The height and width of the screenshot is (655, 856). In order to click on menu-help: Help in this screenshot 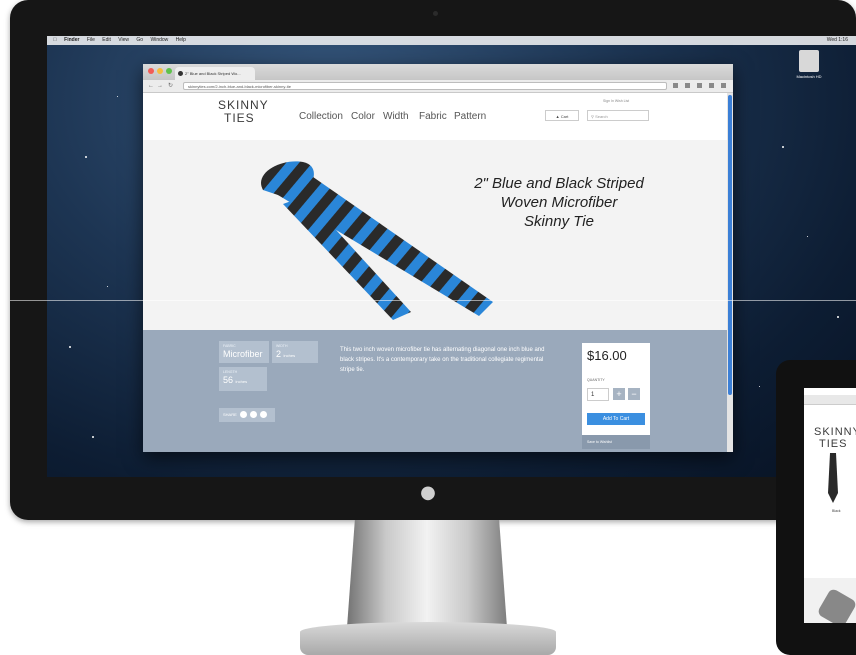, I will do `click(181, 40)`.